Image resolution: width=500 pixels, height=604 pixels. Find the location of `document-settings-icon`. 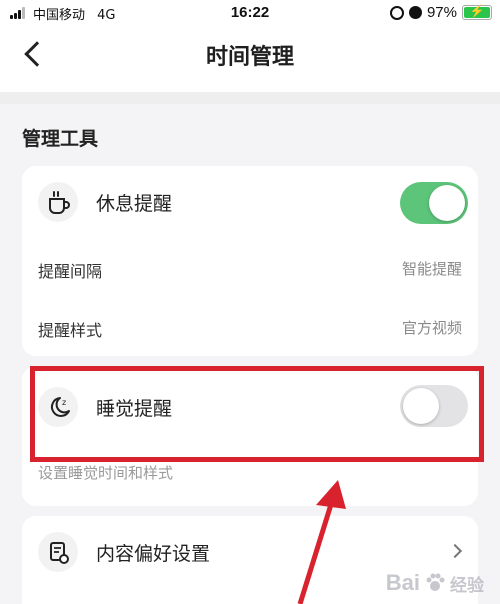

document-settings-icon is located at coordinates (58, 552).